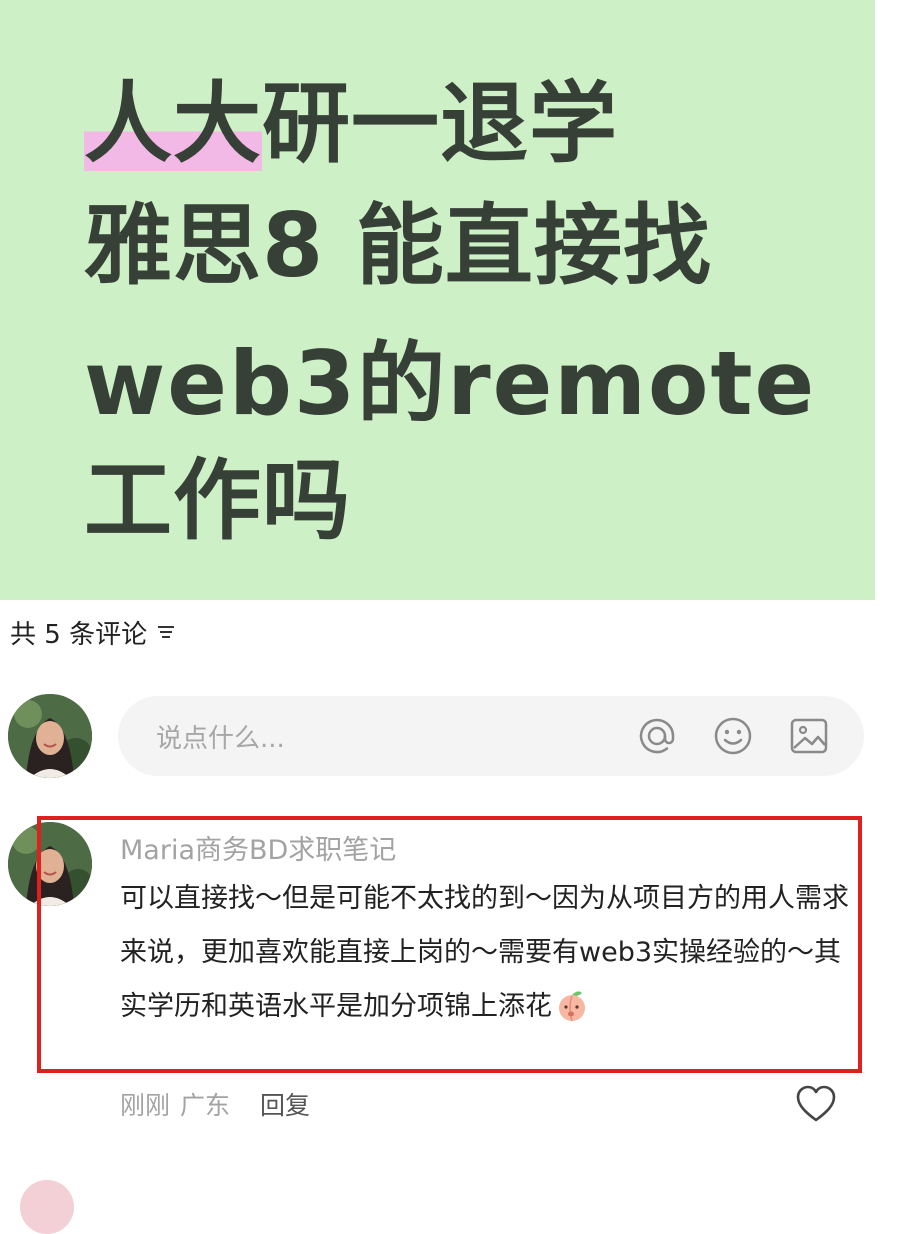 The image size is (899, 1234). I want to click on input-actions, so click(750, 736).